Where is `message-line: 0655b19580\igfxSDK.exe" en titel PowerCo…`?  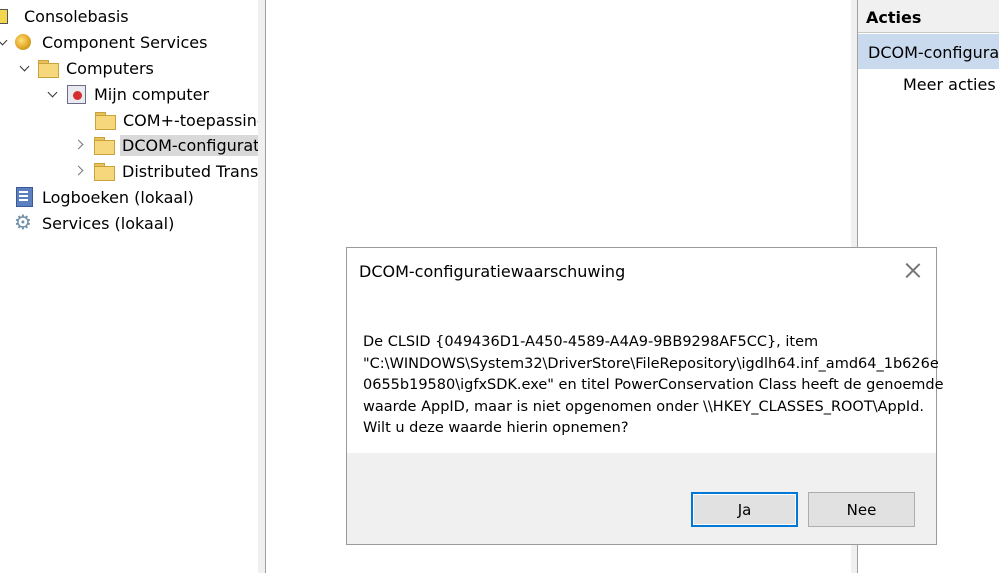 message-line: 0655b19580\igfxSDK.exe" en titel PowerCo… is located at coordinates (653, 385).